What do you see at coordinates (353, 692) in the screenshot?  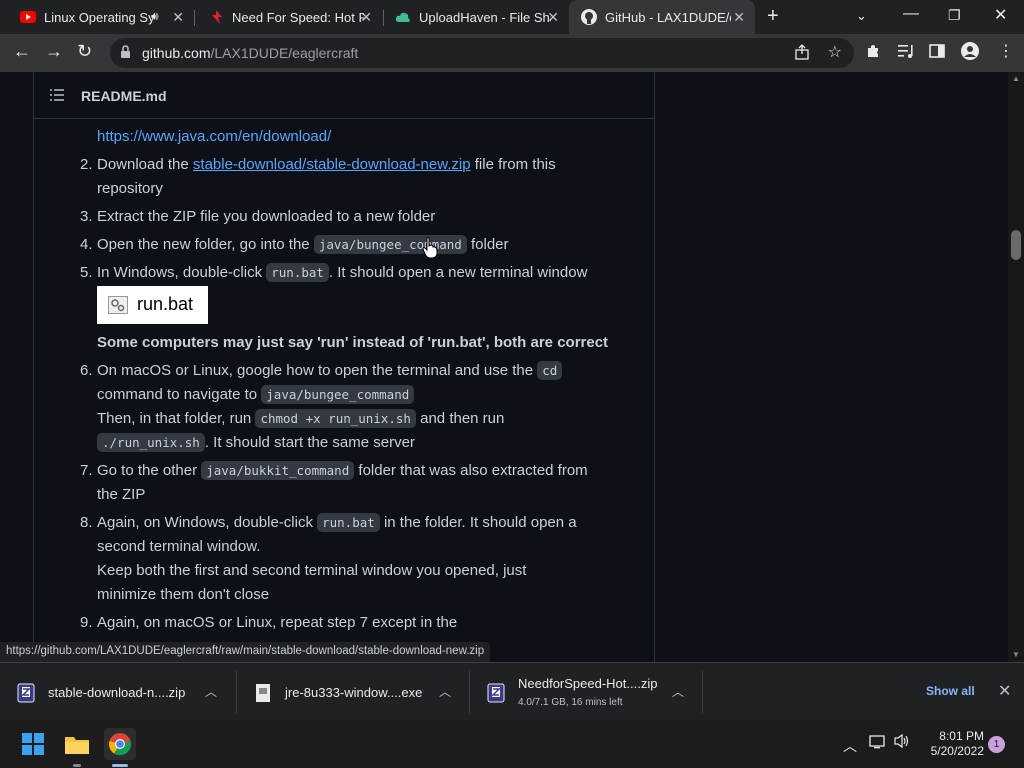 I see `download-item: jre-8u333-window....exe ︿` at bounding box center [353, 692].